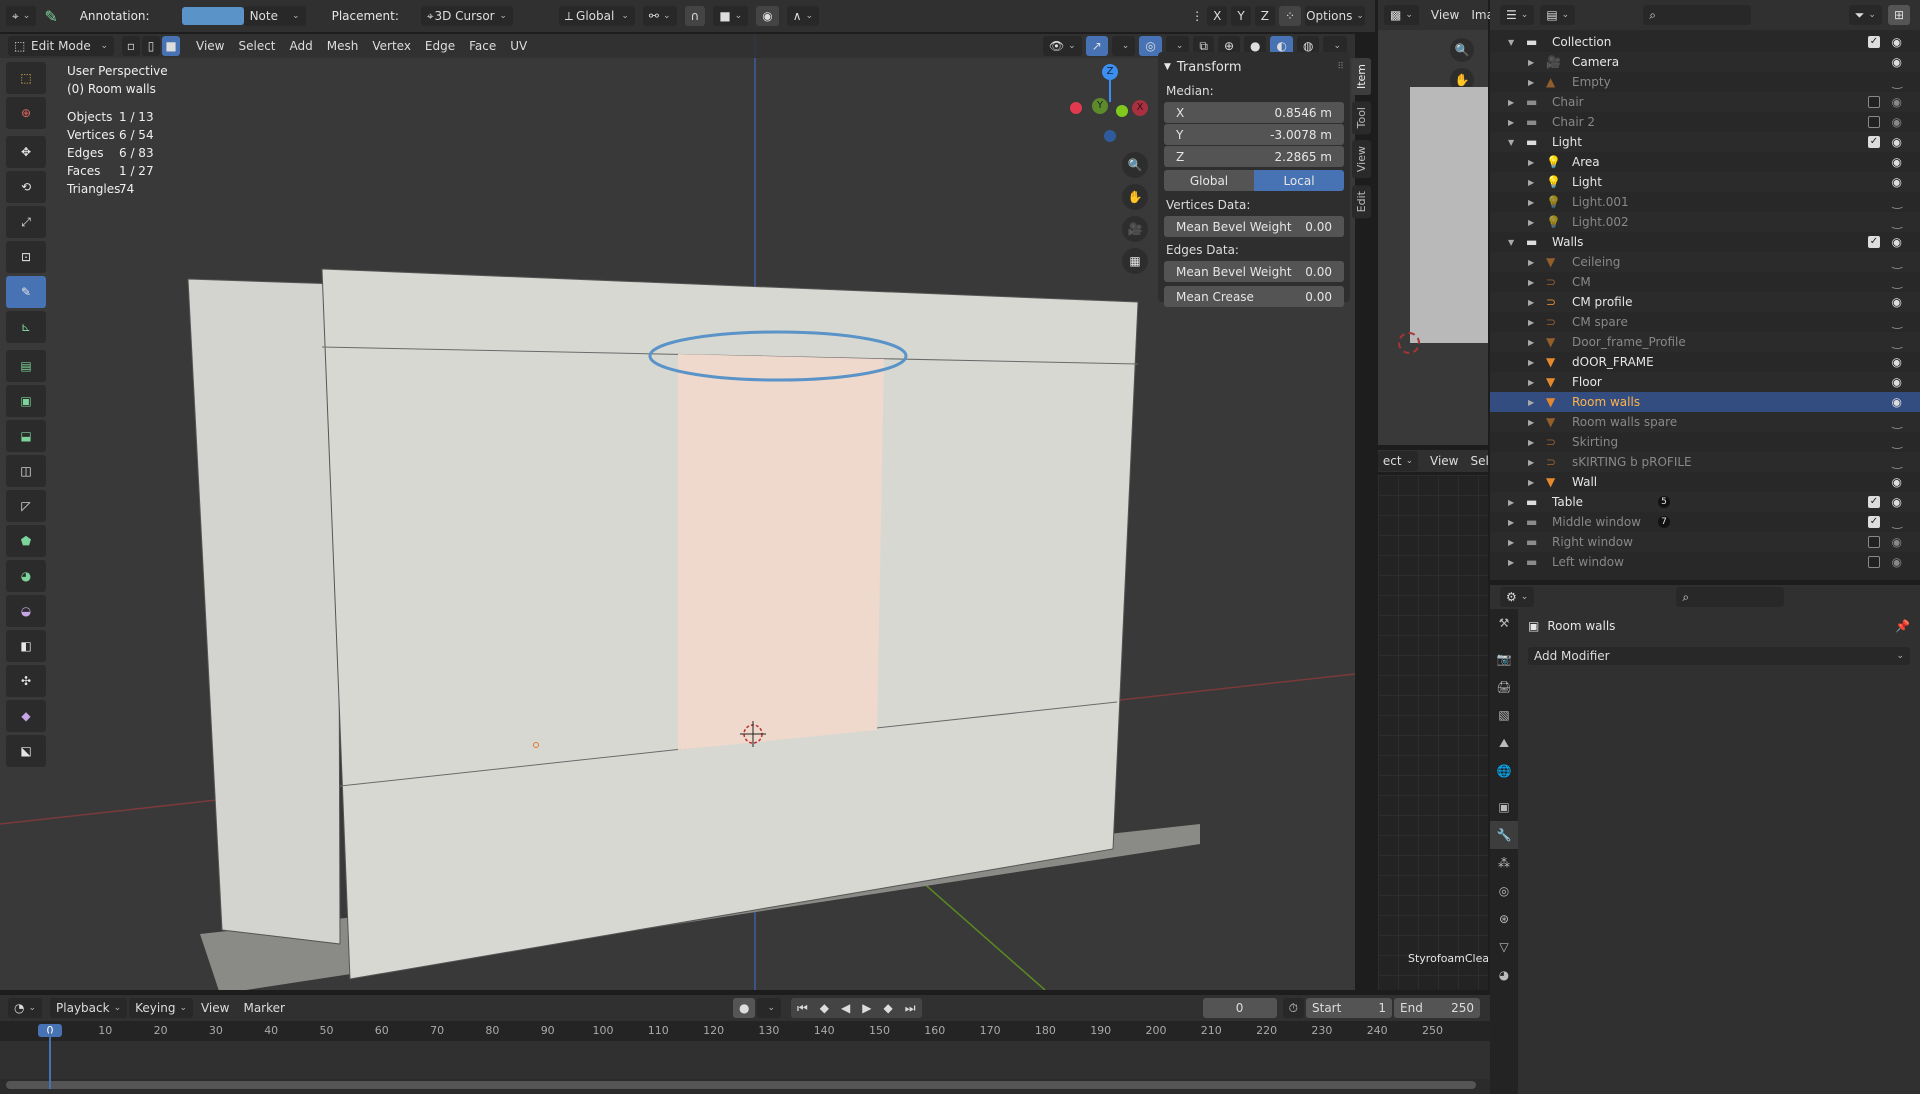 This screenshot has width=1920, height=1094. What do you see at coordinates (466, 16) in the screenshot?
I see `placement-dropdown: ⌖ 3D Cursor ⌄` at bounding box center [466, 16].